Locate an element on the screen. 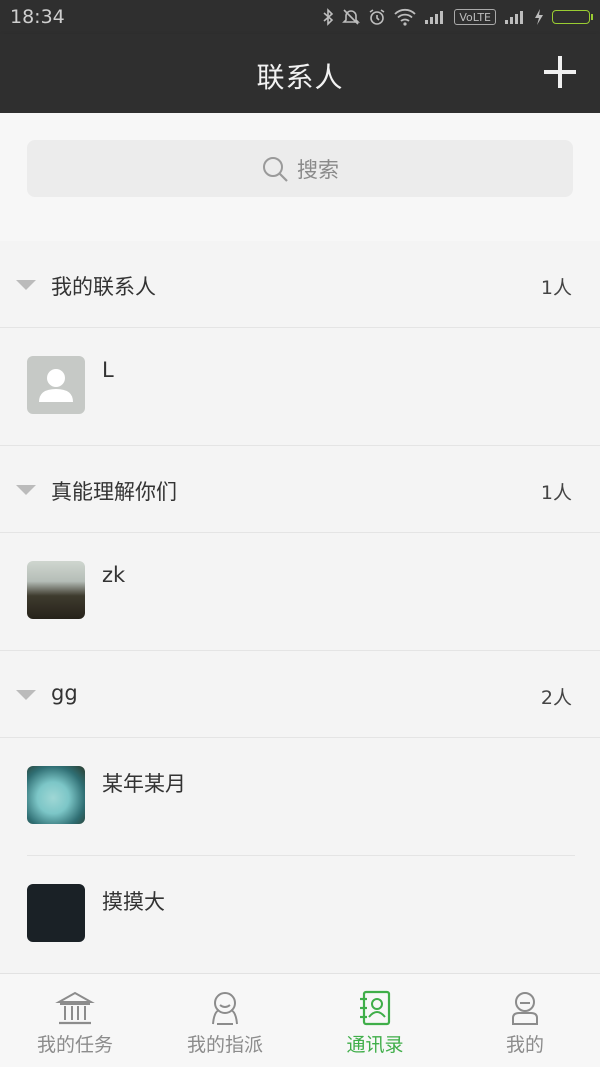 The height and width of the screenshot is (1067, 600). group-header: 我的联系人 1人 is located at coordinates (300, 284).